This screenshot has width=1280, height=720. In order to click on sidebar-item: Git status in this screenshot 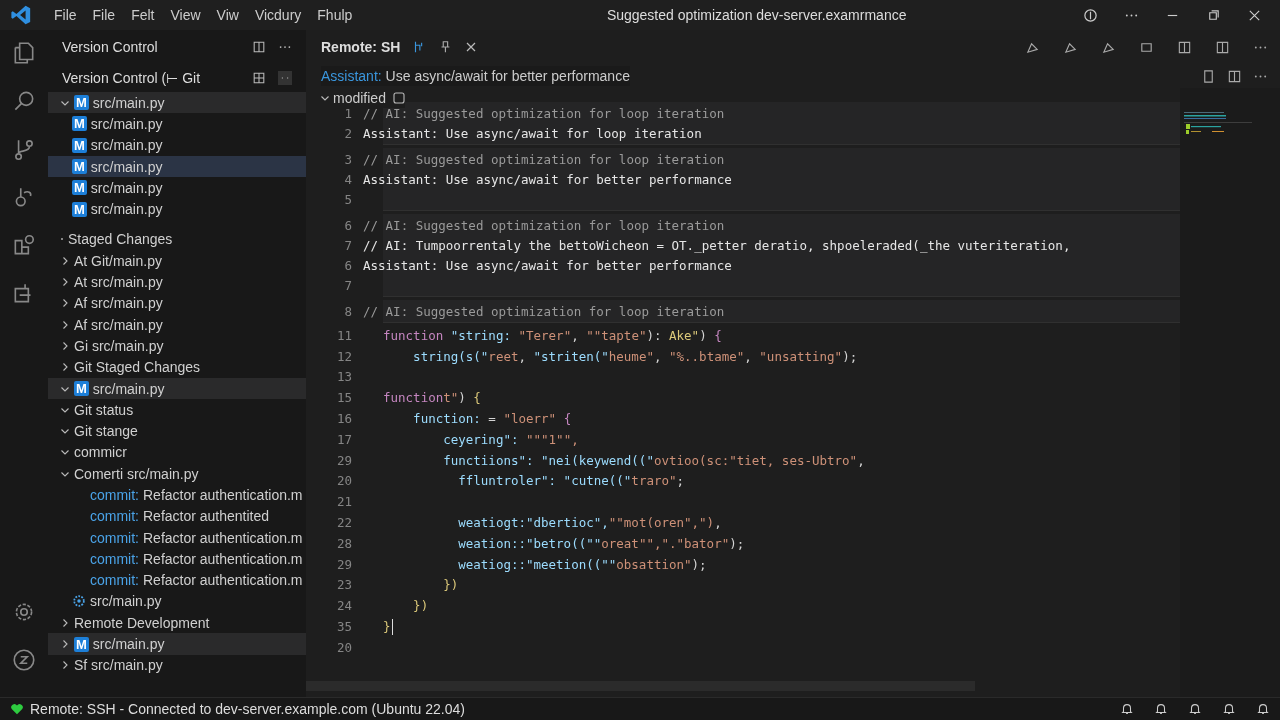, I will do `click(177, 410)`.